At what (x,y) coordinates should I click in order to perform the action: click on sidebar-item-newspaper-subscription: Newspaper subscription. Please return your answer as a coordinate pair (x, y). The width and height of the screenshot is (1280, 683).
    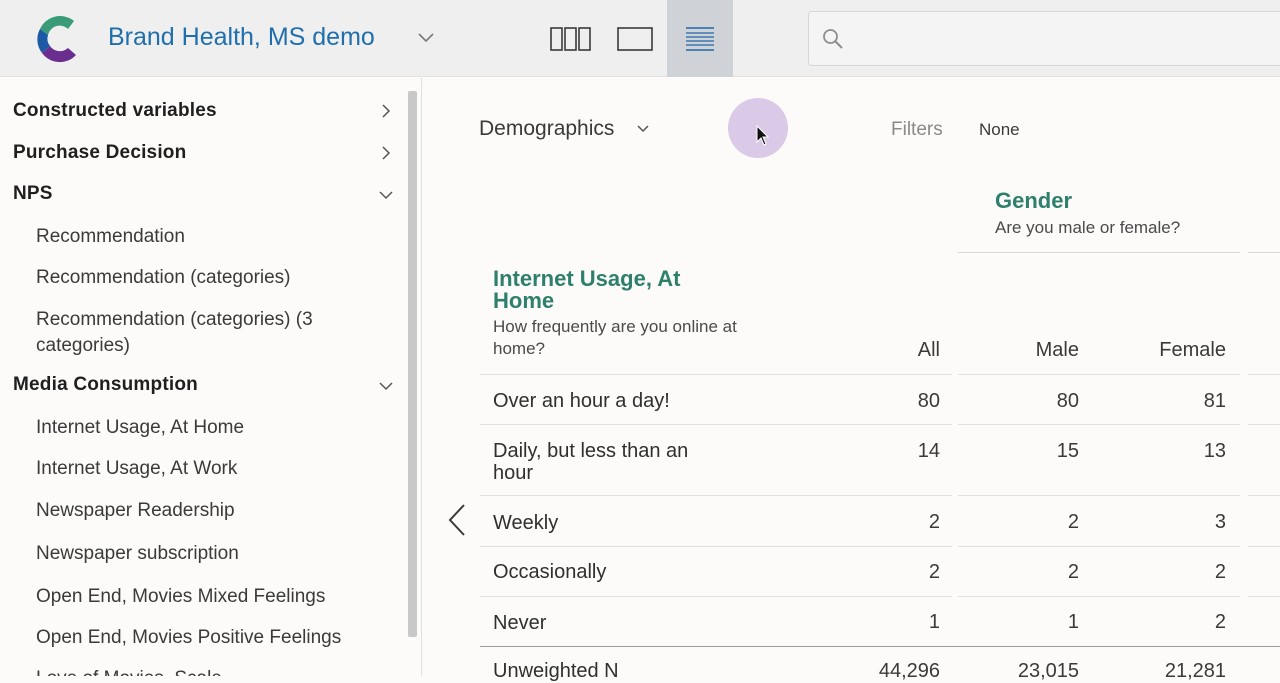
    Looking at the image, I should click on (206, 554).